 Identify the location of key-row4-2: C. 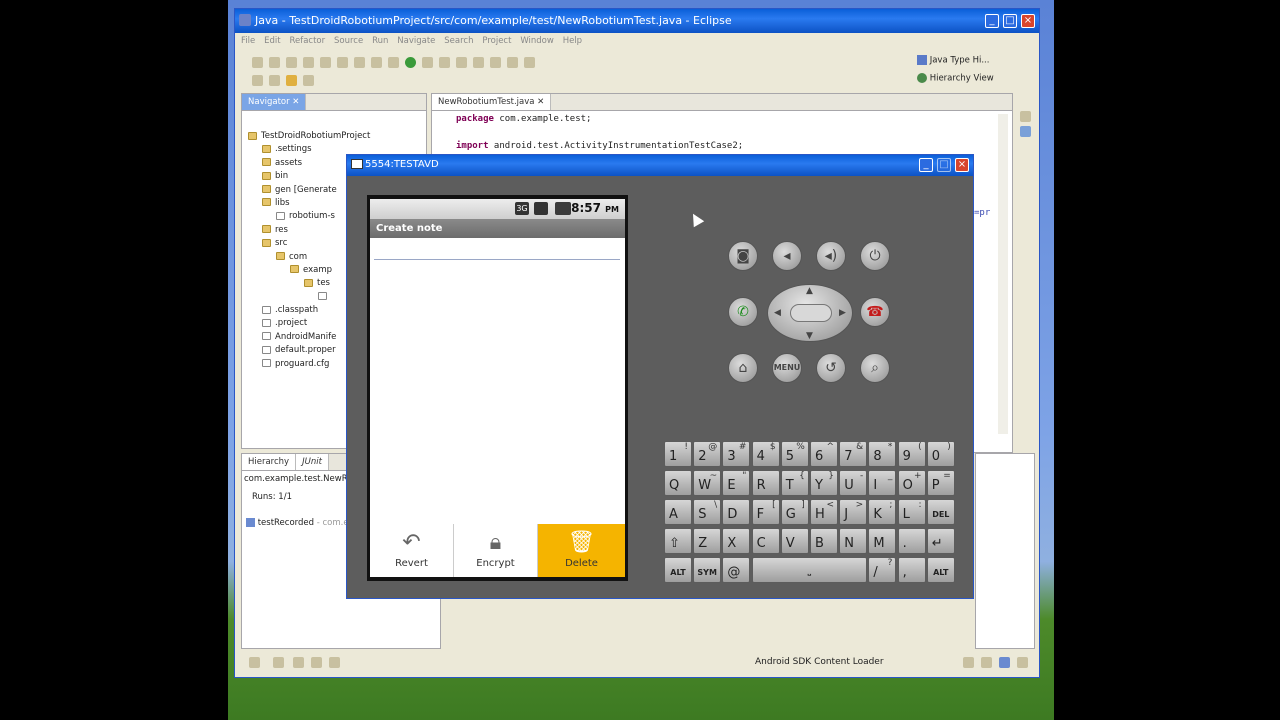
(765, 541).